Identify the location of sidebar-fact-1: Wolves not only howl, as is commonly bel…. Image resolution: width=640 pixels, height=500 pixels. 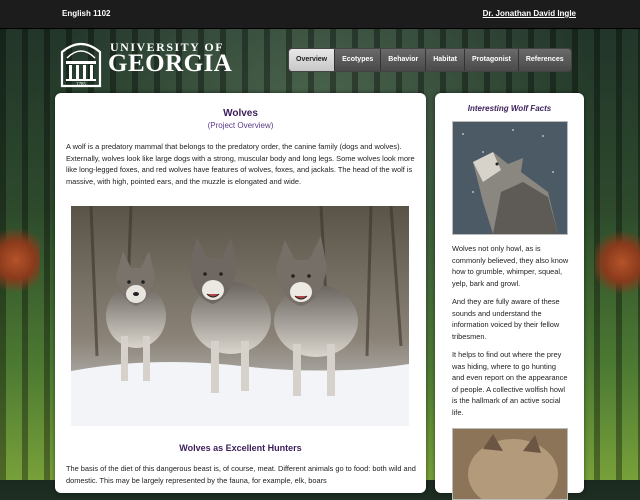
(510, 266).